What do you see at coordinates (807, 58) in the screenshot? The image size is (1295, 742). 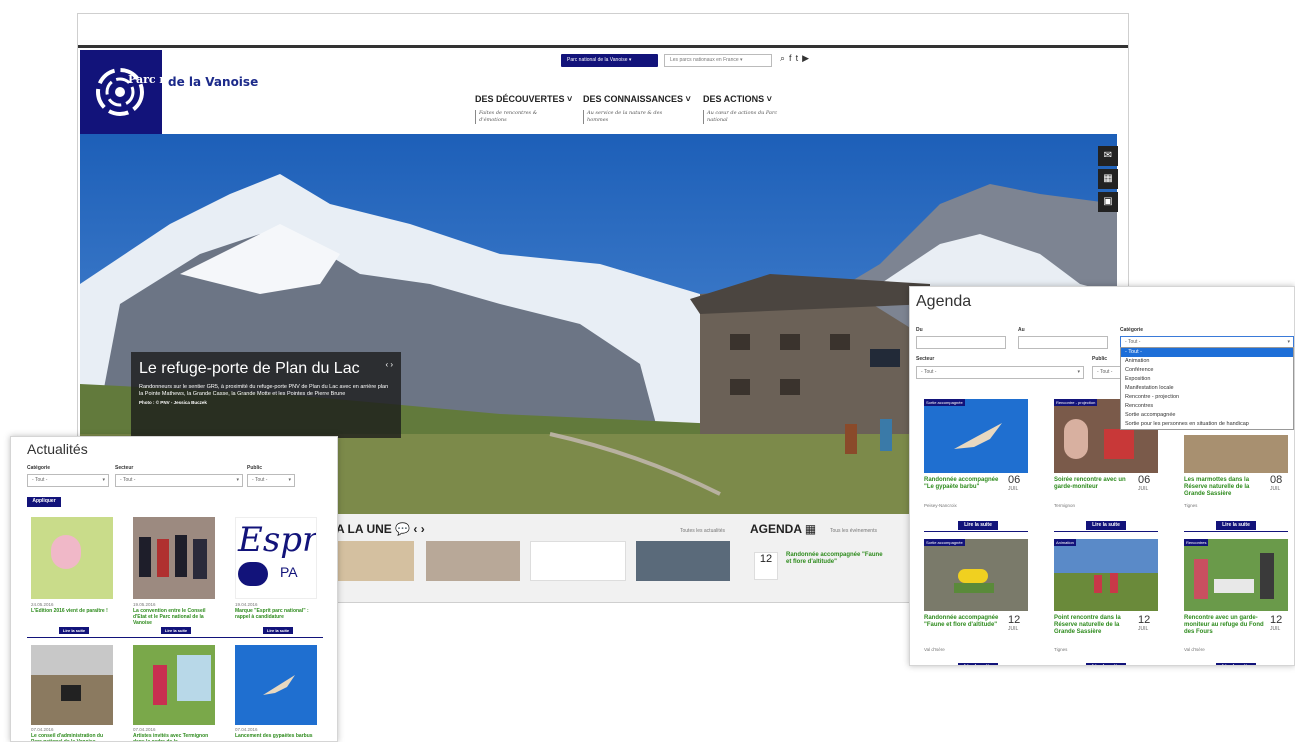 I see `youtube-icon: ▶` at bounding box center [807, 58].